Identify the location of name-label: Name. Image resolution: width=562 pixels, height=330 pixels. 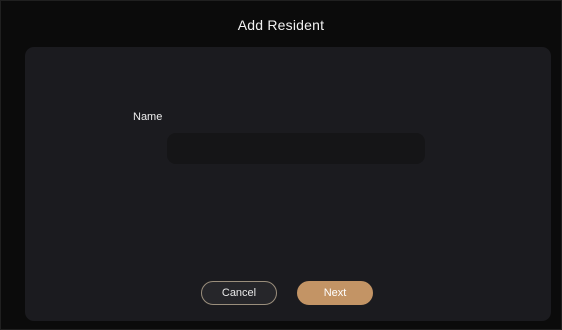
(148, 117).